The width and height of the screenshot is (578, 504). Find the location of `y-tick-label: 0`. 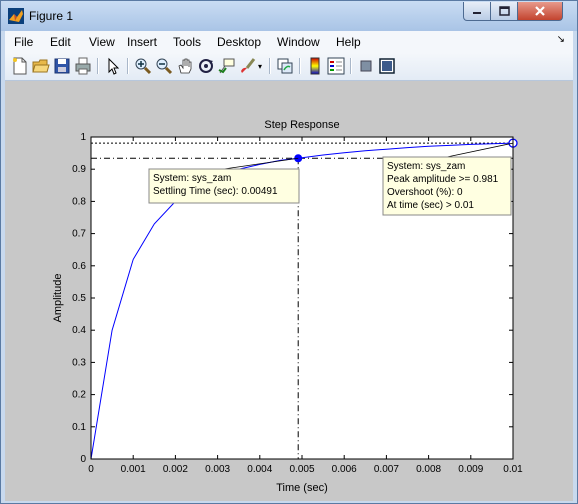

y-tick-label: 0 is located at coordinates (83, 459).